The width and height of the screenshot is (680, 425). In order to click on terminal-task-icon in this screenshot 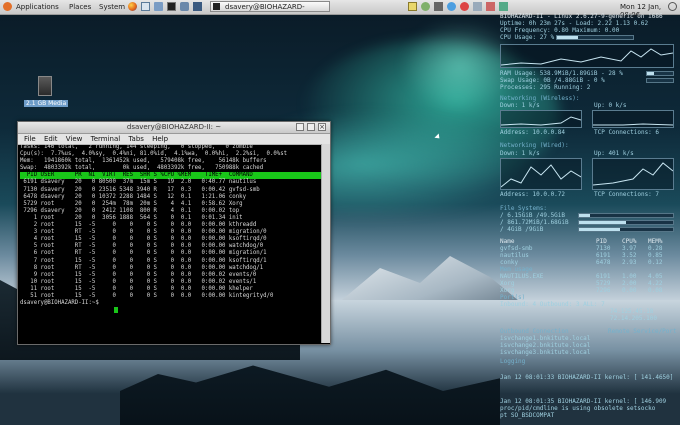, I will do `click(216, 6)`.